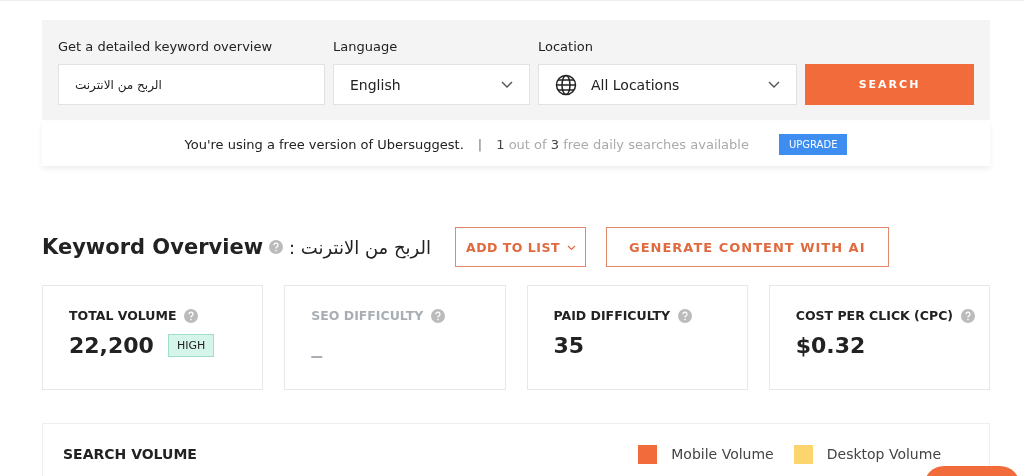  I want to click on action-button: ADD TO LIST, so click(520, 247).